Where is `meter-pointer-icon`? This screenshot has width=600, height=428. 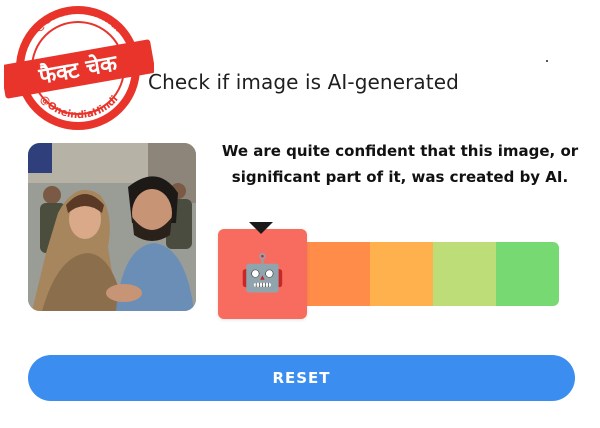
meter-pointer-icon is located at coordinates (261, 228).